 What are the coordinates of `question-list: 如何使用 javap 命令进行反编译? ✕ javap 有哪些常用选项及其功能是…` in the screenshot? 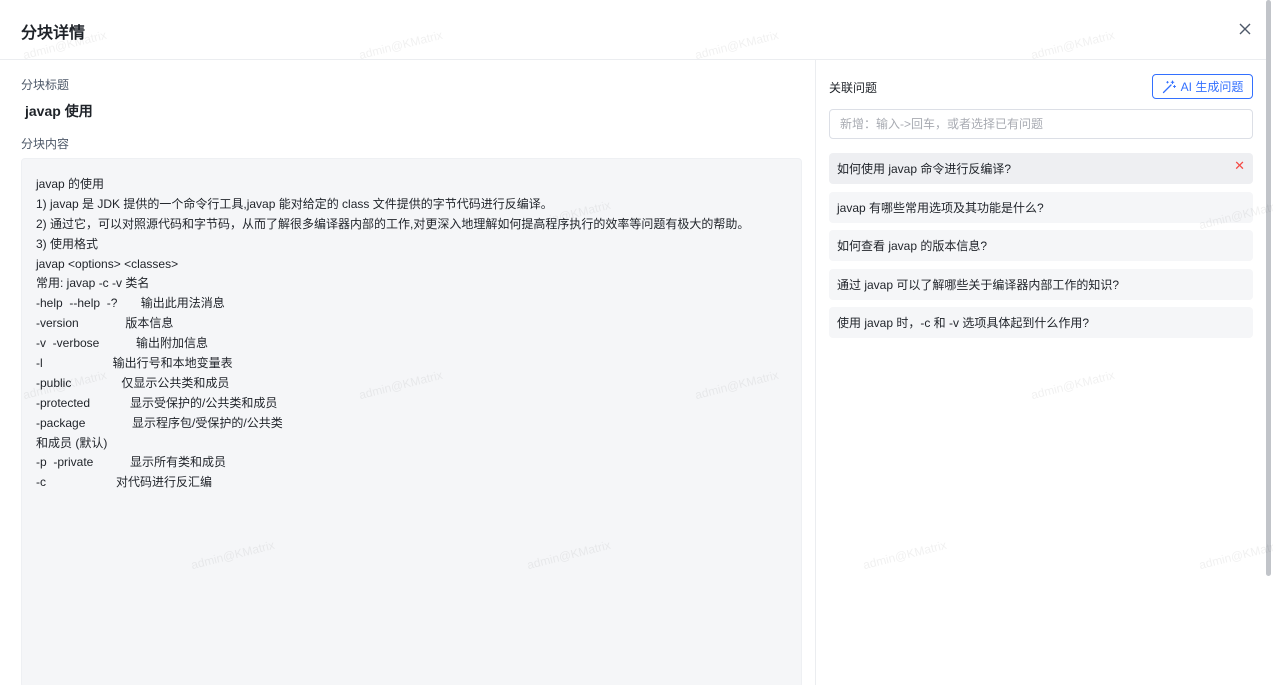 It's located at (1041, 249).